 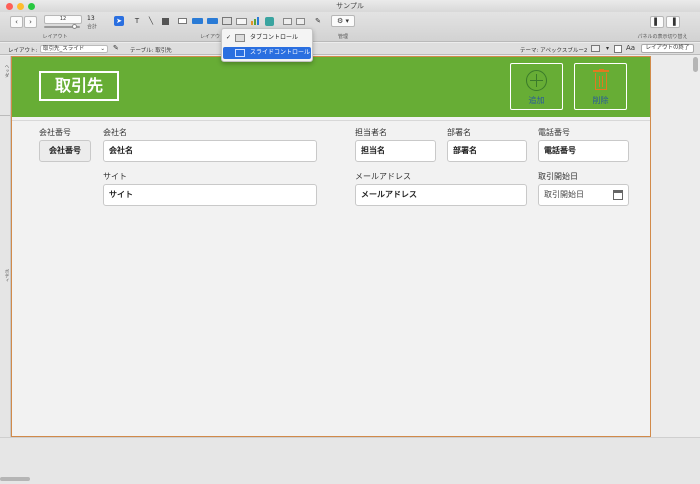 I want to click on title-bar: サンプル, so click(x=350, y=6).